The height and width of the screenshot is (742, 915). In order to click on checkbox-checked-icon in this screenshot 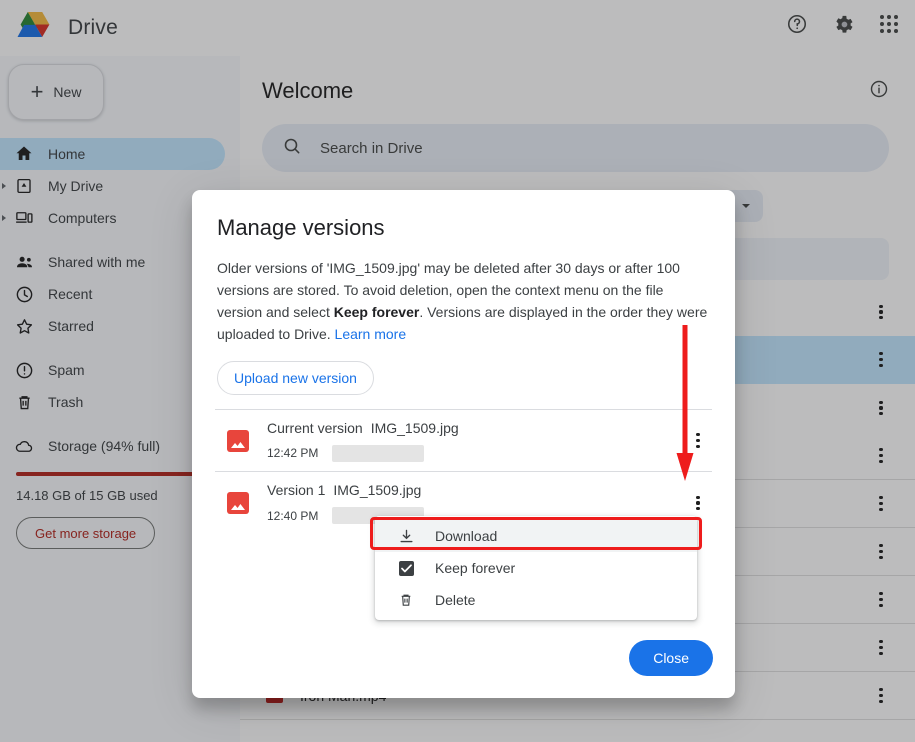, I will do `click(406, 568)`.